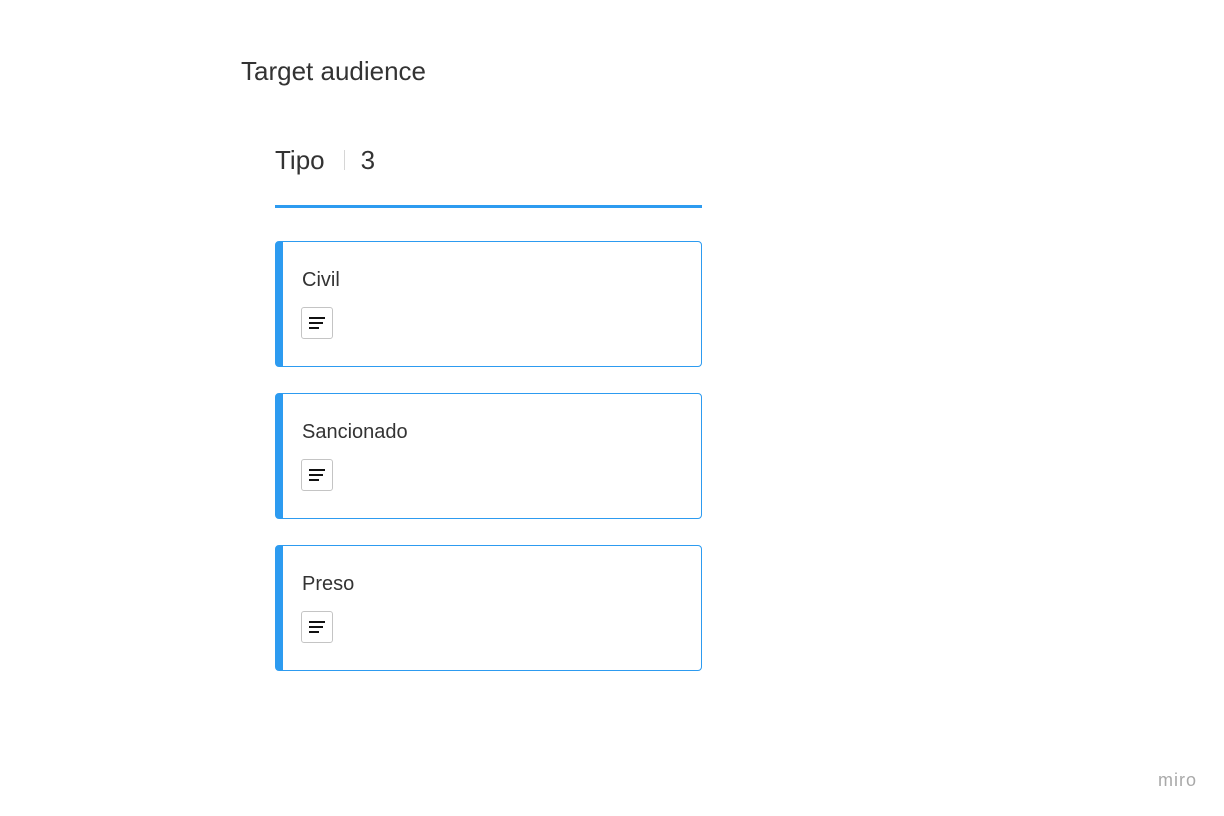 The image size is (1224, 816). Describe the element at coordinates (328, 584) in the screenshot. I see `card-title: Preso` at that location.